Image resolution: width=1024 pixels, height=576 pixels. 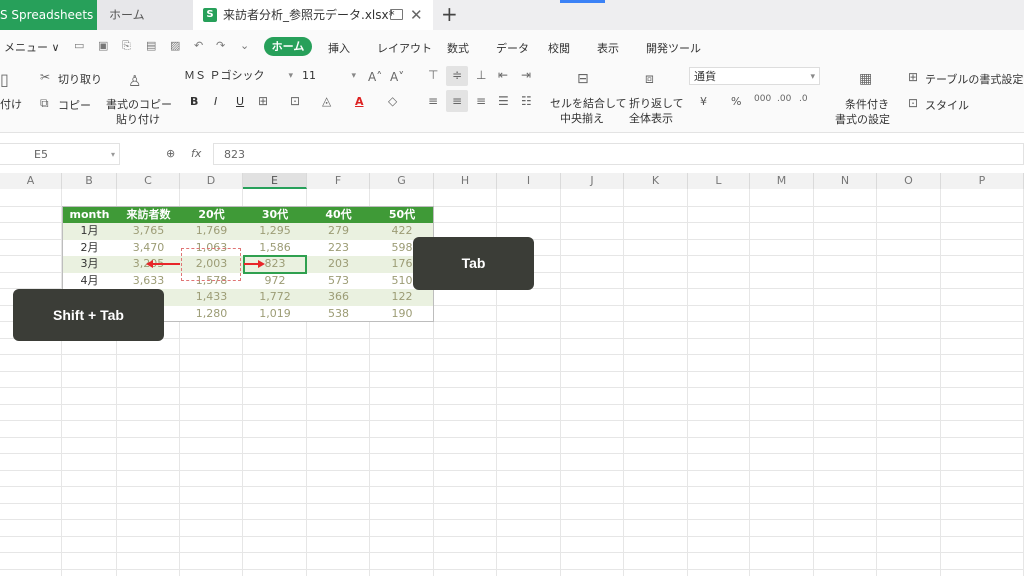 What do you see at coordinates (588, 103) in the screenshot?
I see `merge-label-1: セルを結合して` at bounding box center [588, 103].